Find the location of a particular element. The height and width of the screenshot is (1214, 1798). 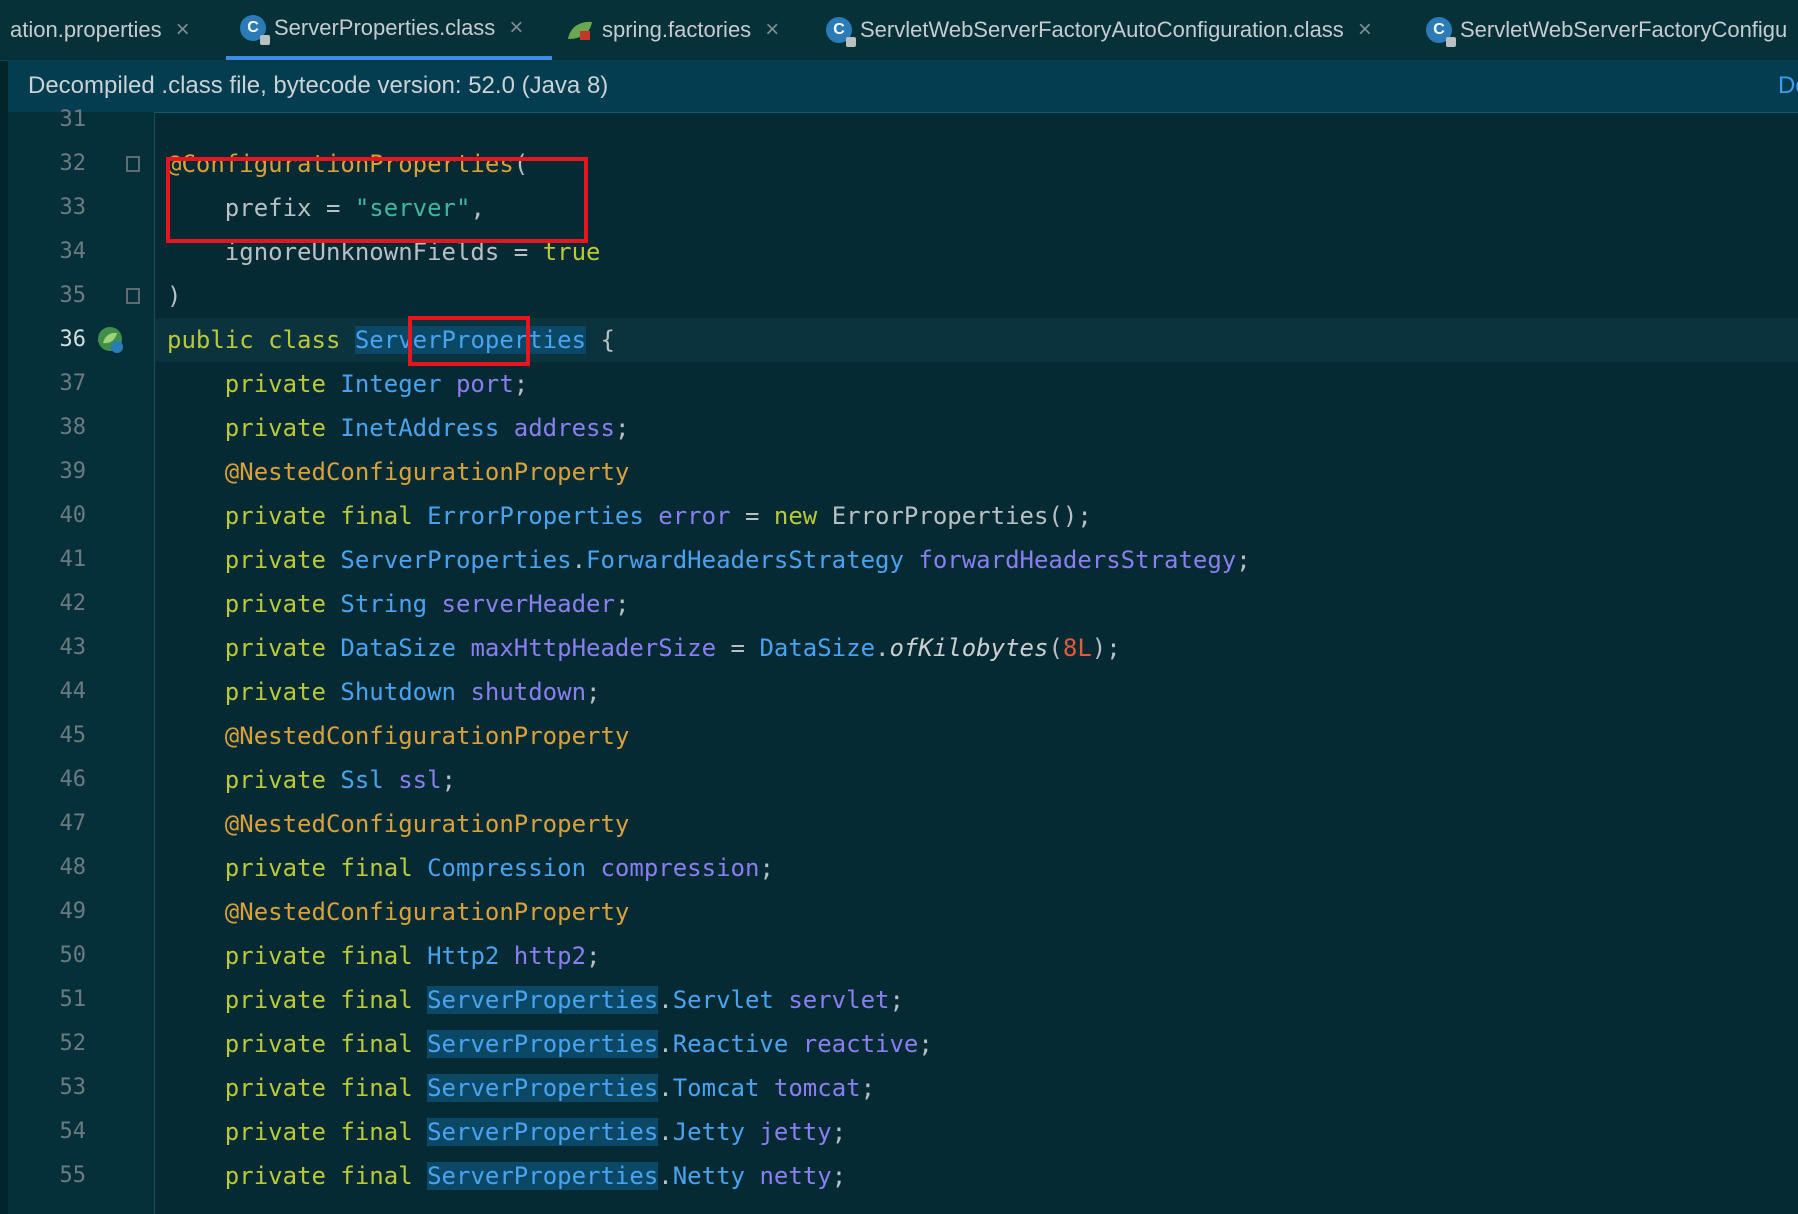

line-number: 49 is located at coordinates (73, 911).